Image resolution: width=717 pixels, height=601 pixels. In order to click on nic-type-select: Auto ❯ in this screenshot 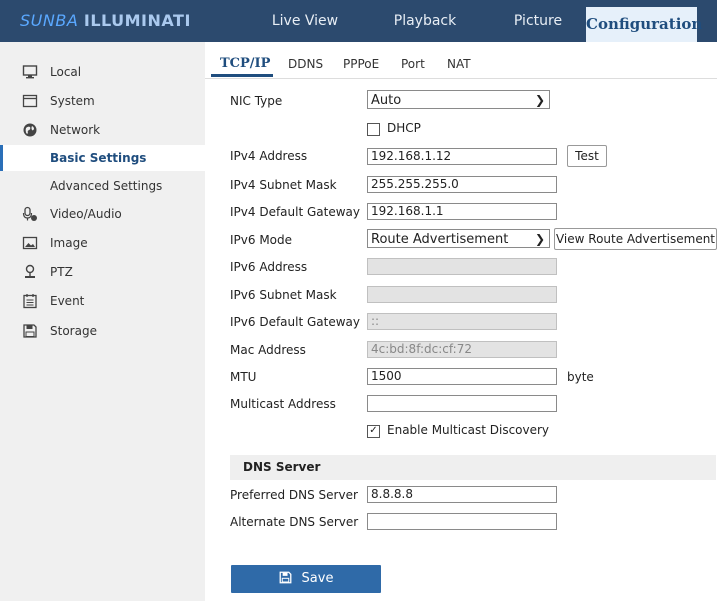, I will do `click(458, 99)`.